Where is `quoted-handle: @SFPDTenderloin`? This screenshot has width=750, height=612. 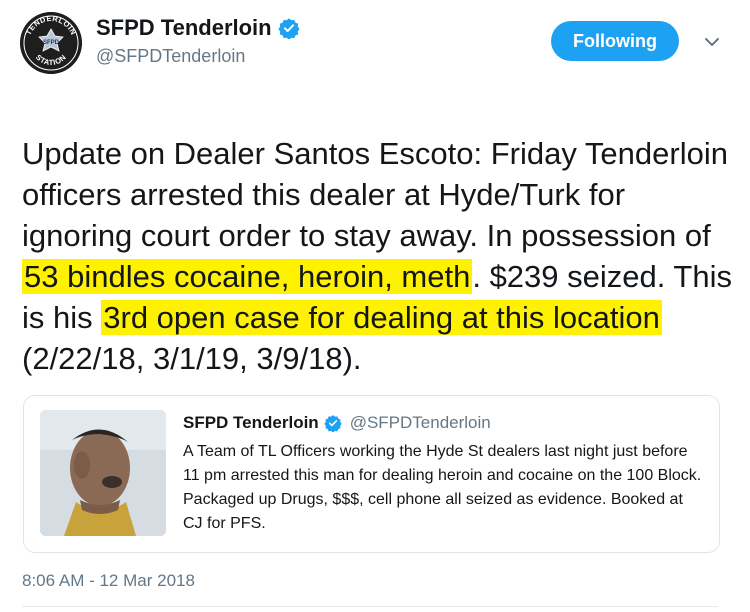 quoted-handle: @SFPDTenderloin is located at coordinates (420, 423).